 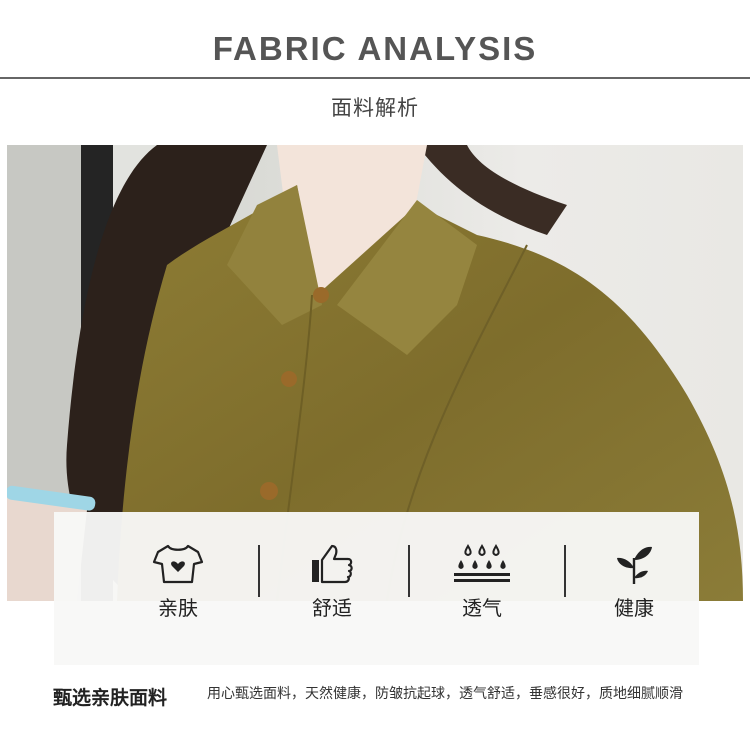 I want to click on feature-label: 透气, so click(x=482, y=608).